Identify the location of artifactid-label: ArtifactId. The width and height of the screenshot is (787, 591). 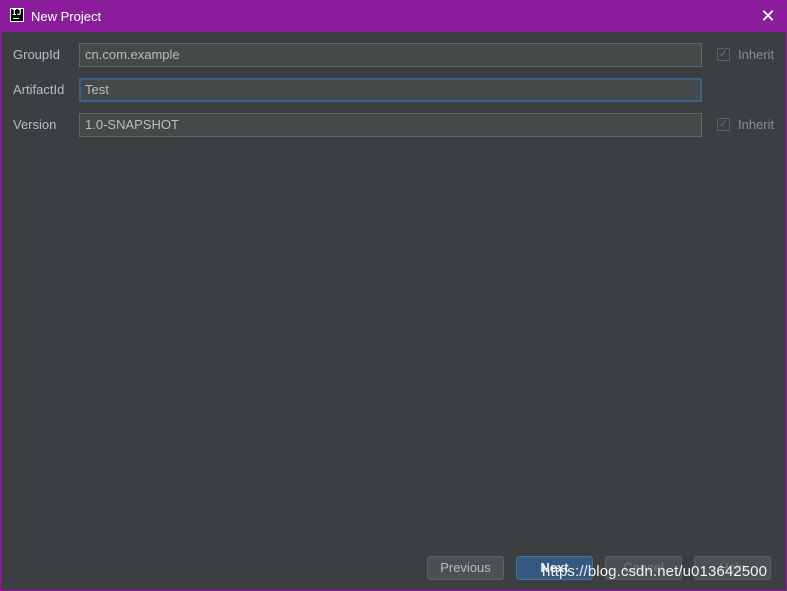
(39, 89).